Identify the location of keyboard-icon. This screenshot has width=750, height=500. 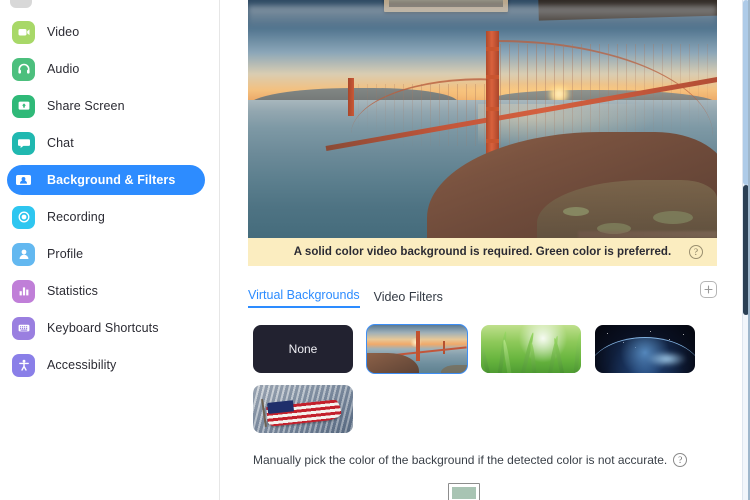
(23, 328).